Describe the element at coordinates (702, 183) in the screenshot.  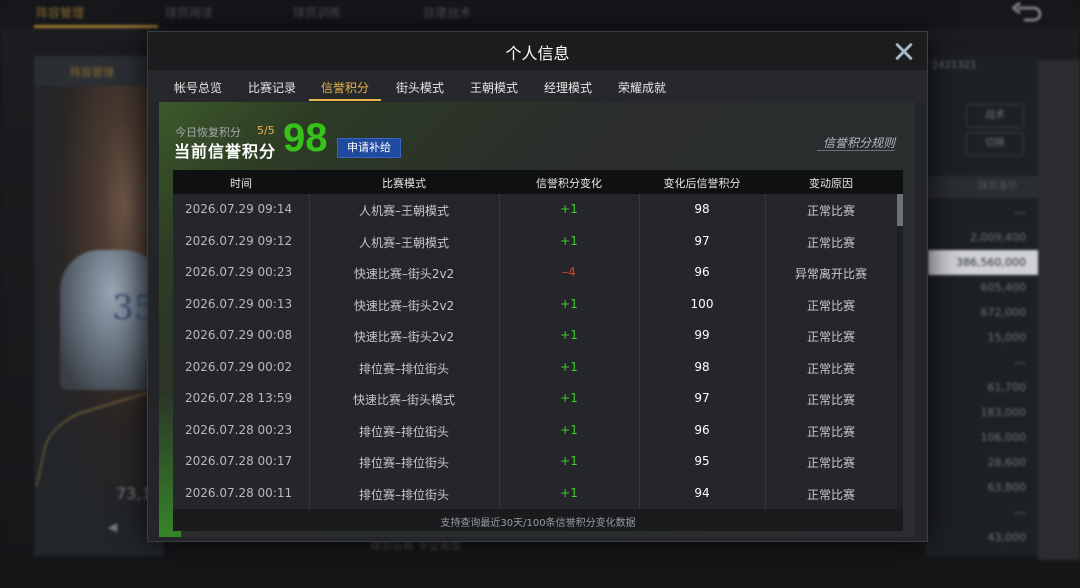
I see `header-after: 变化后信誉积分` at that location.